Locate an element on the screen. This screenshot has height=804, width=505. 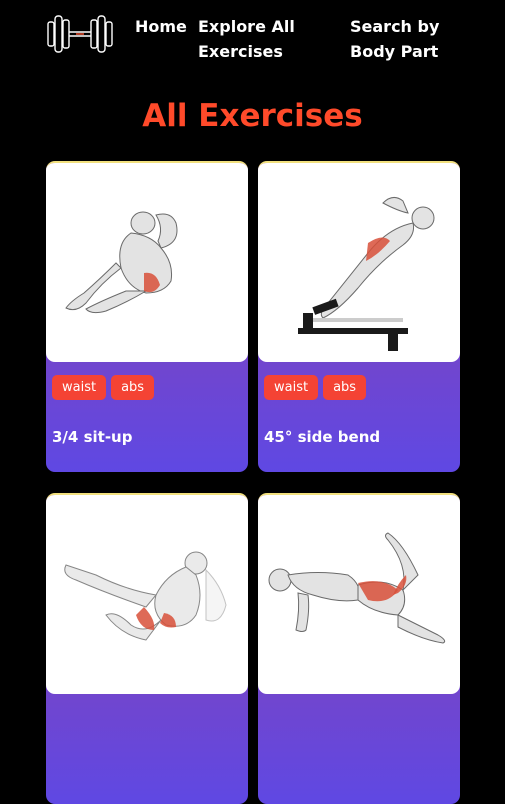
dumbbell-logo is located at coordinates (80, 34).